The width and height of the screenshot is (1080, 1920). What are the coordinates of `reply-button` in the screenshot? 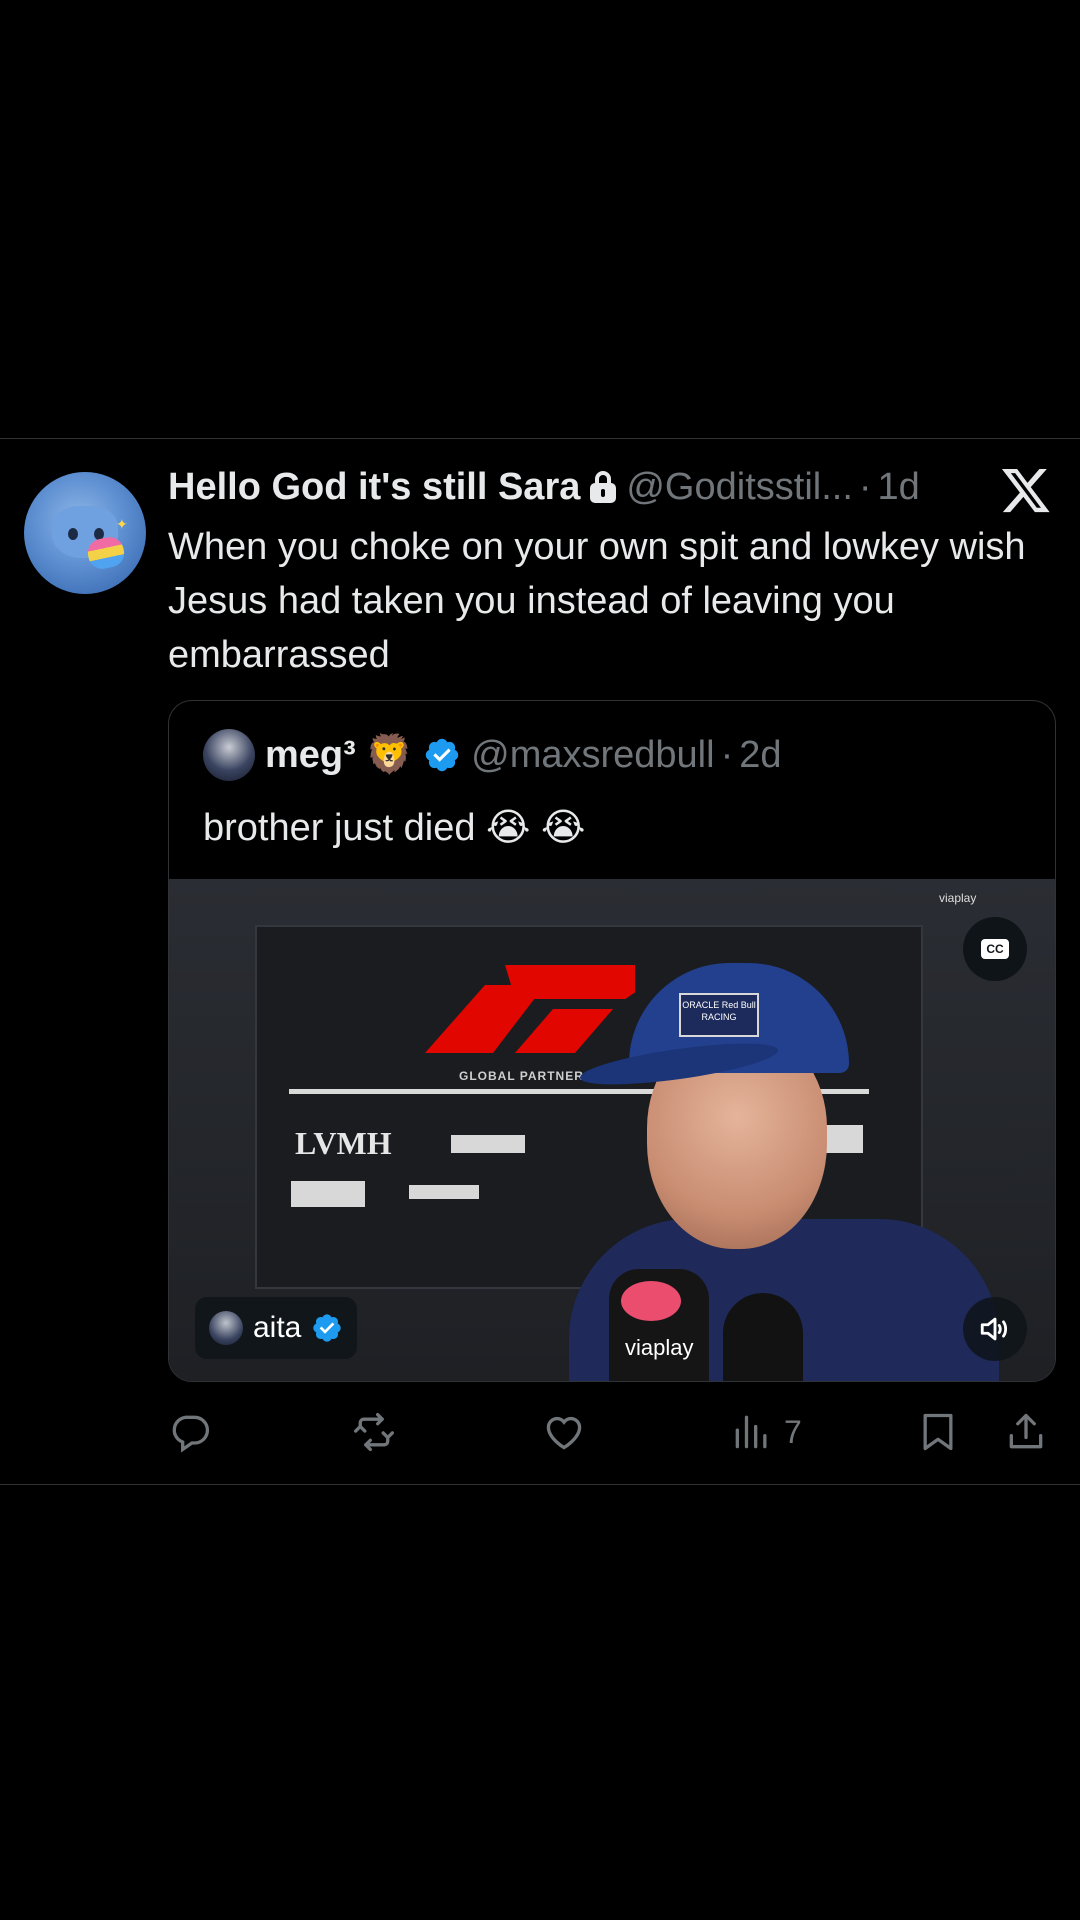 It's located at (190, 1432).